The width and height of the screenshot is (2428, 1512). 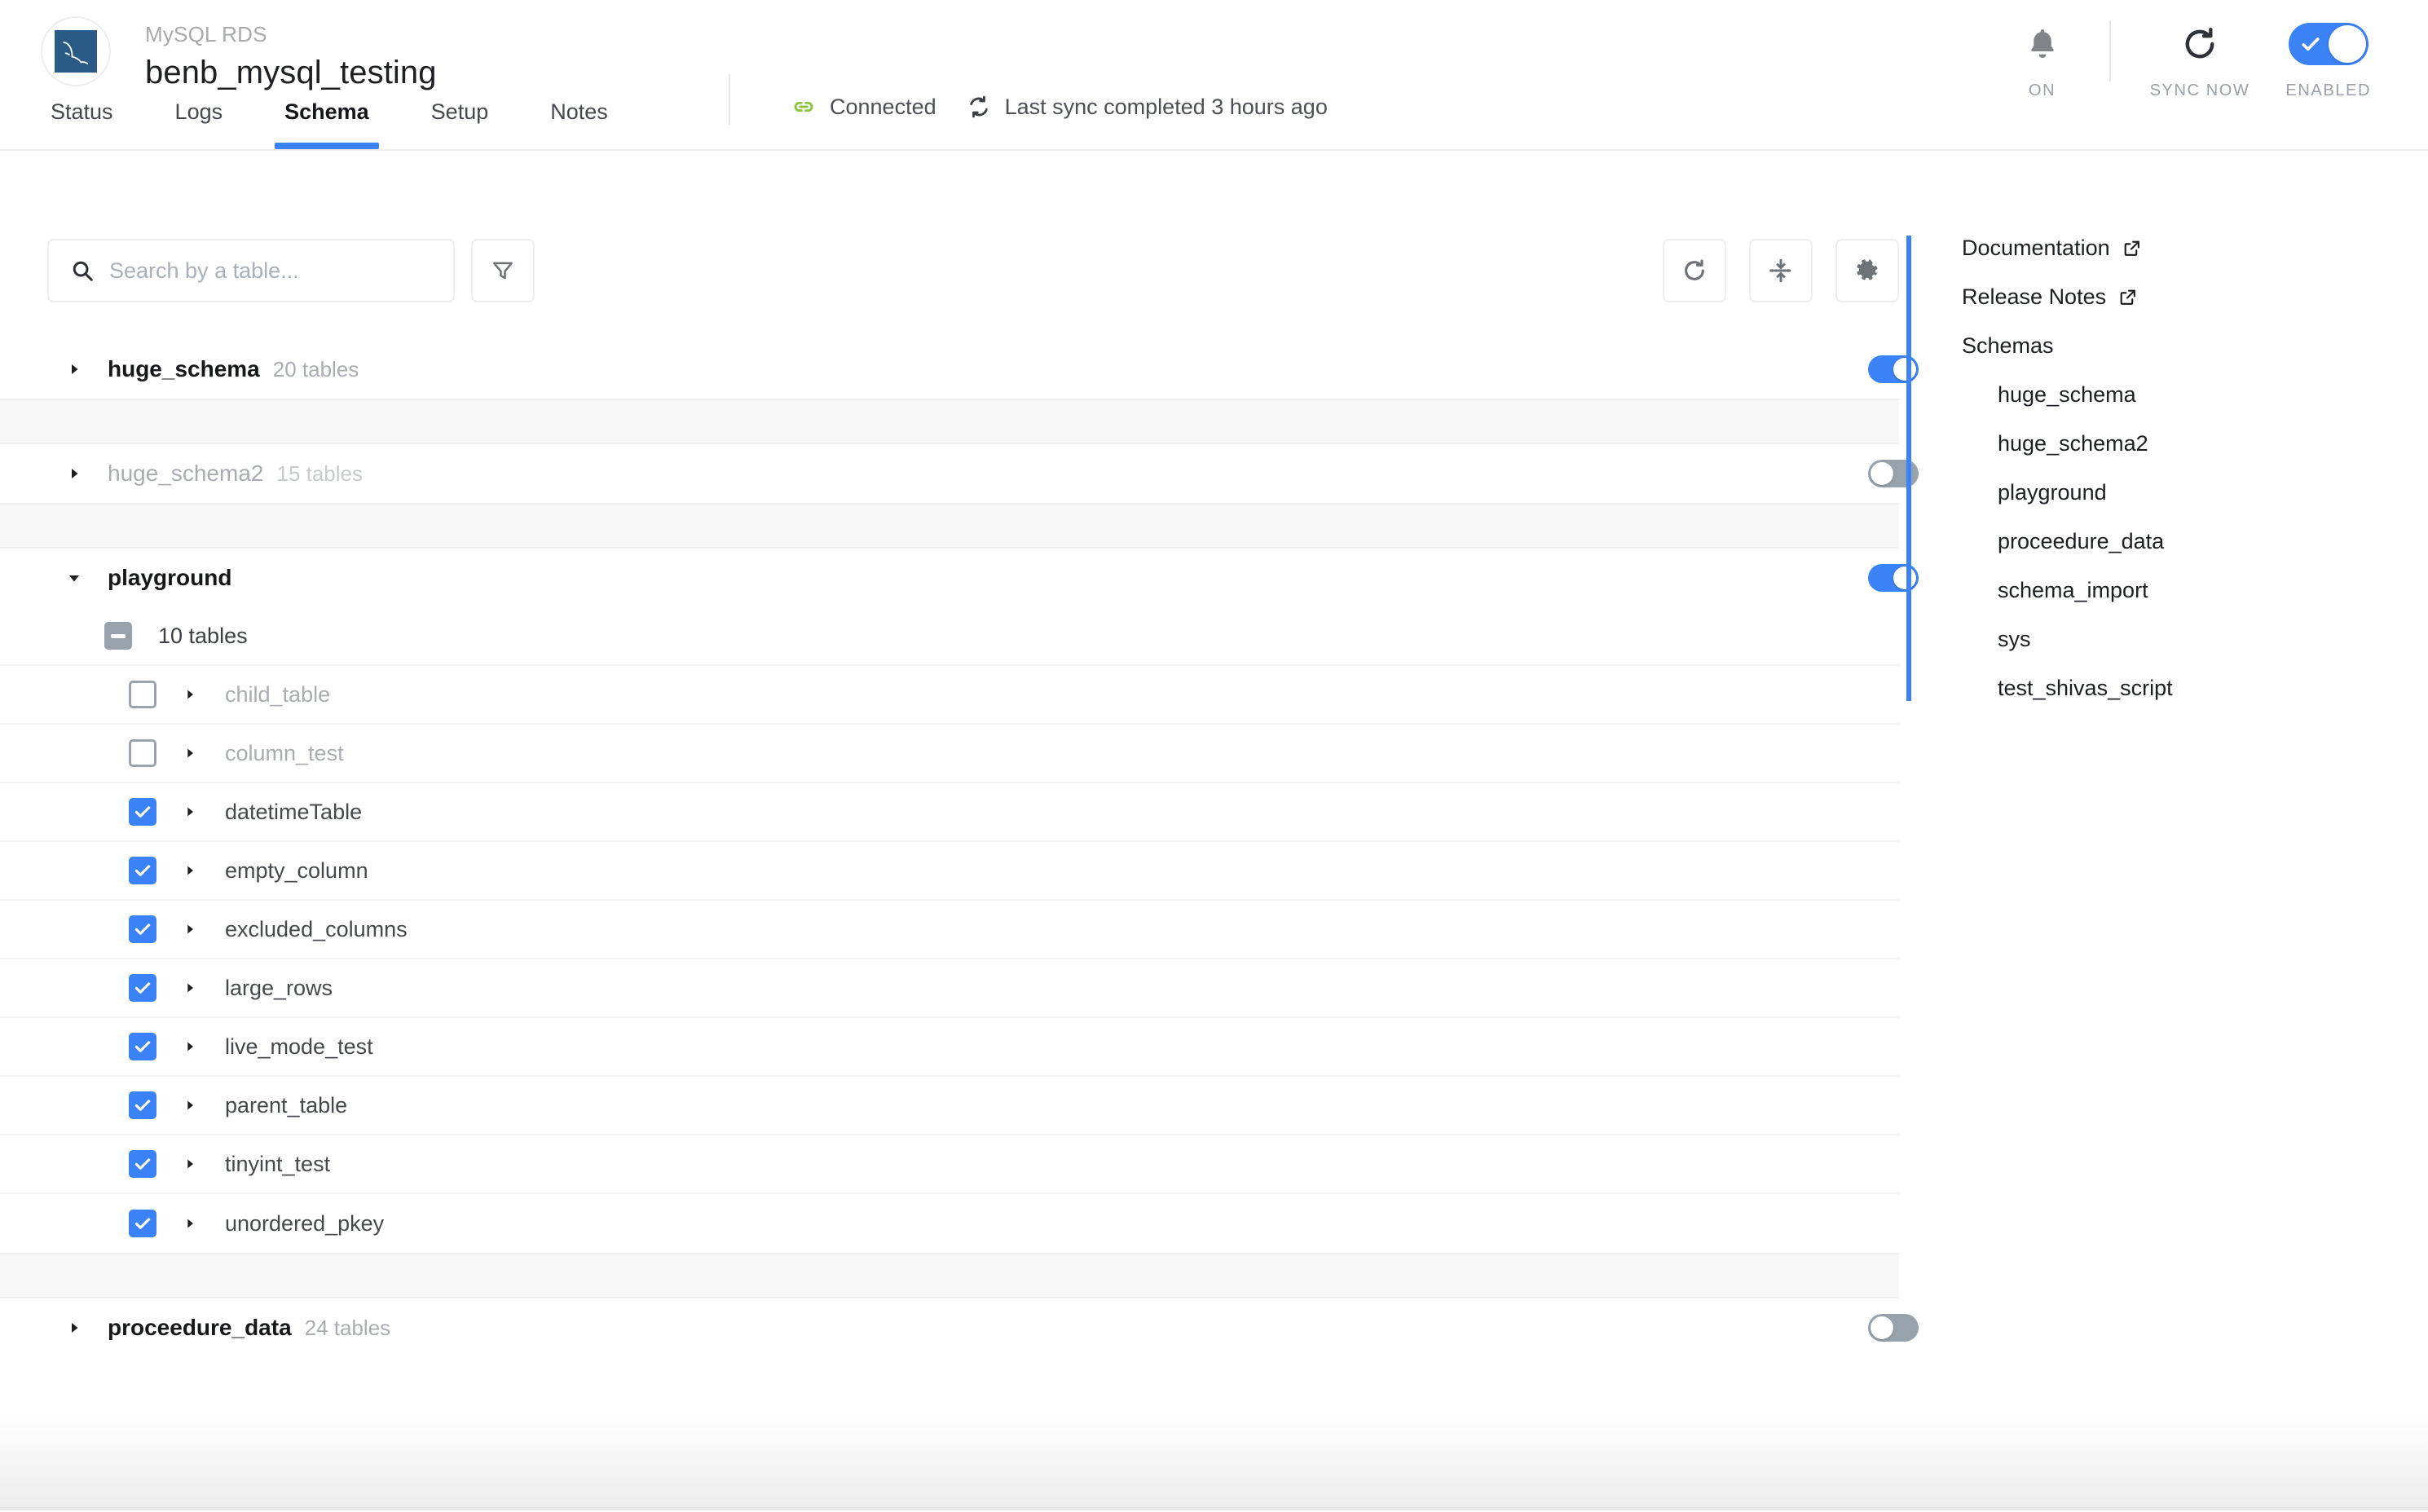 What do you see at coordinates (2008, 346) in the screenshot?
I see `sidebar-heading-schemas: Schemas` at bounding box center [2008, 346].